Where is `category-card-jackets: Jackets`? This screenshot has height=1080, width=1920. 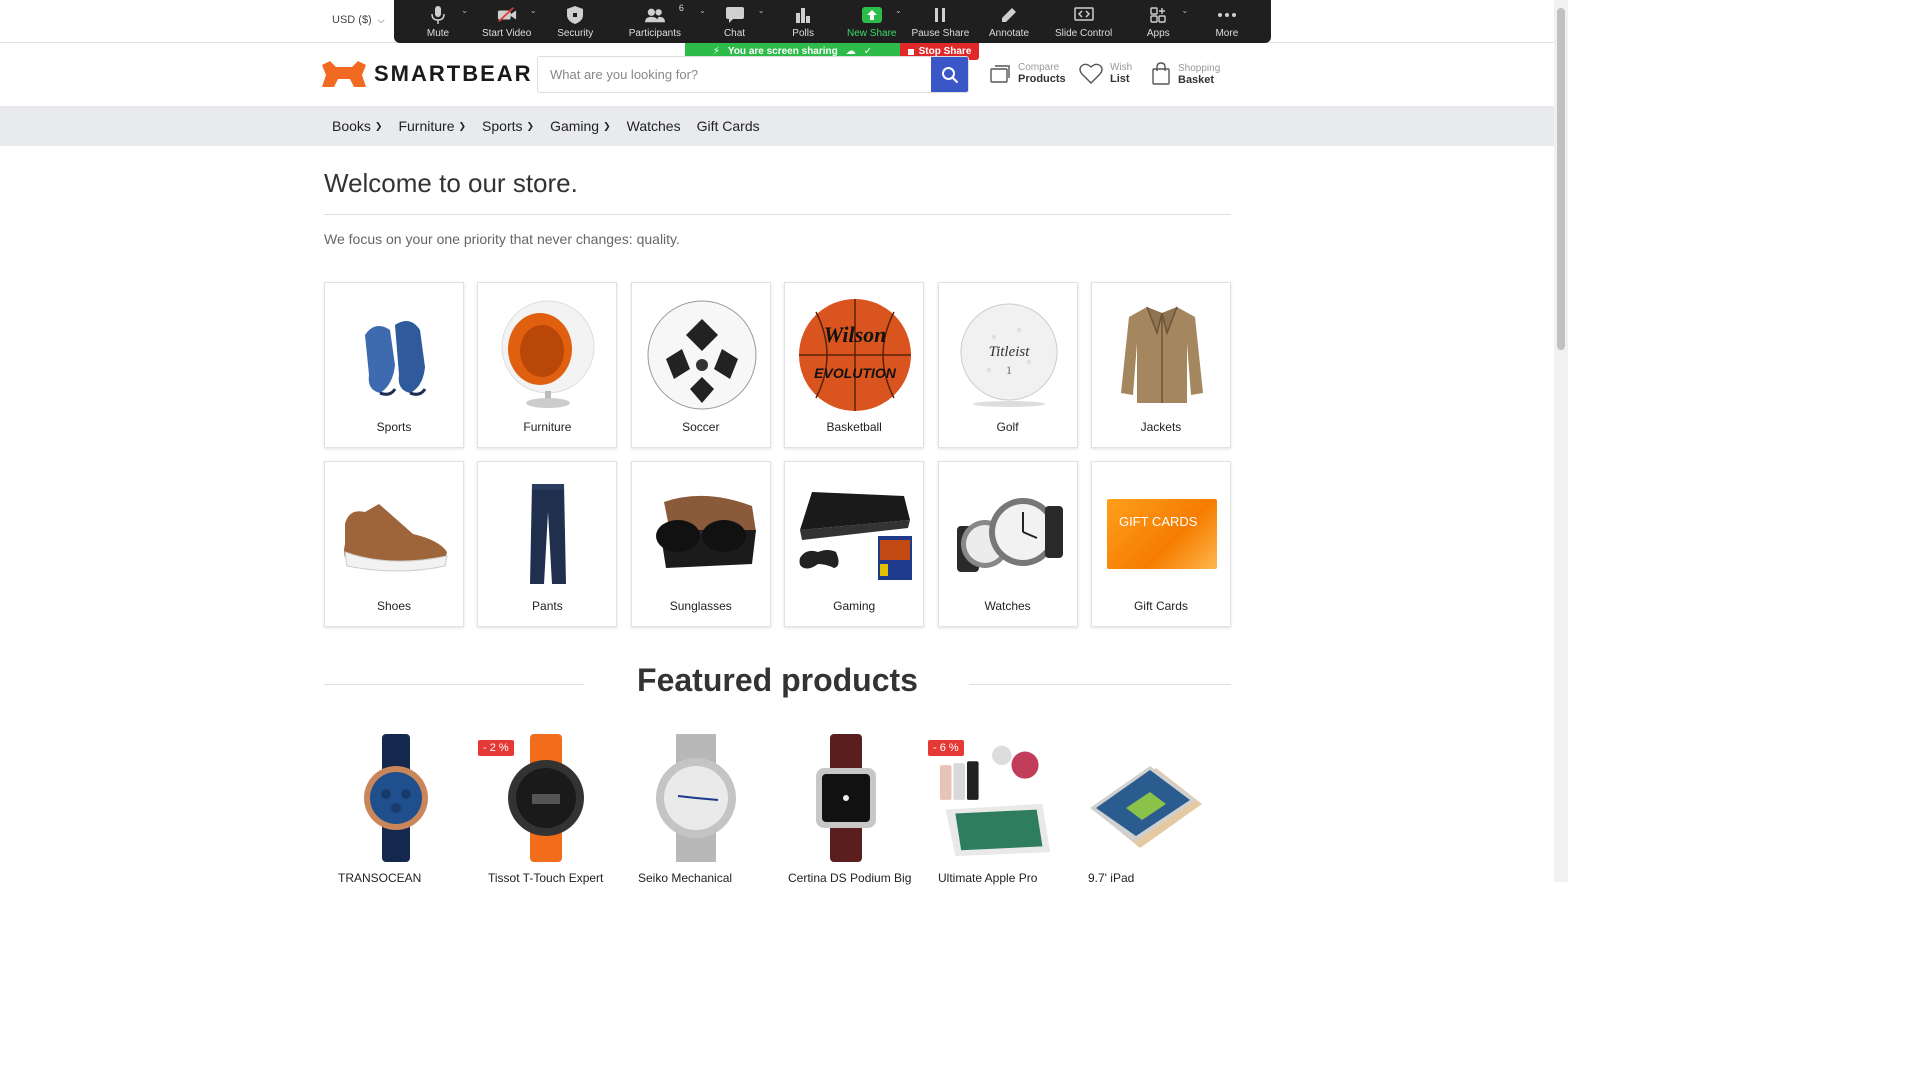 category-card-jackets: Jackets is located at coordinates (1160, 365).